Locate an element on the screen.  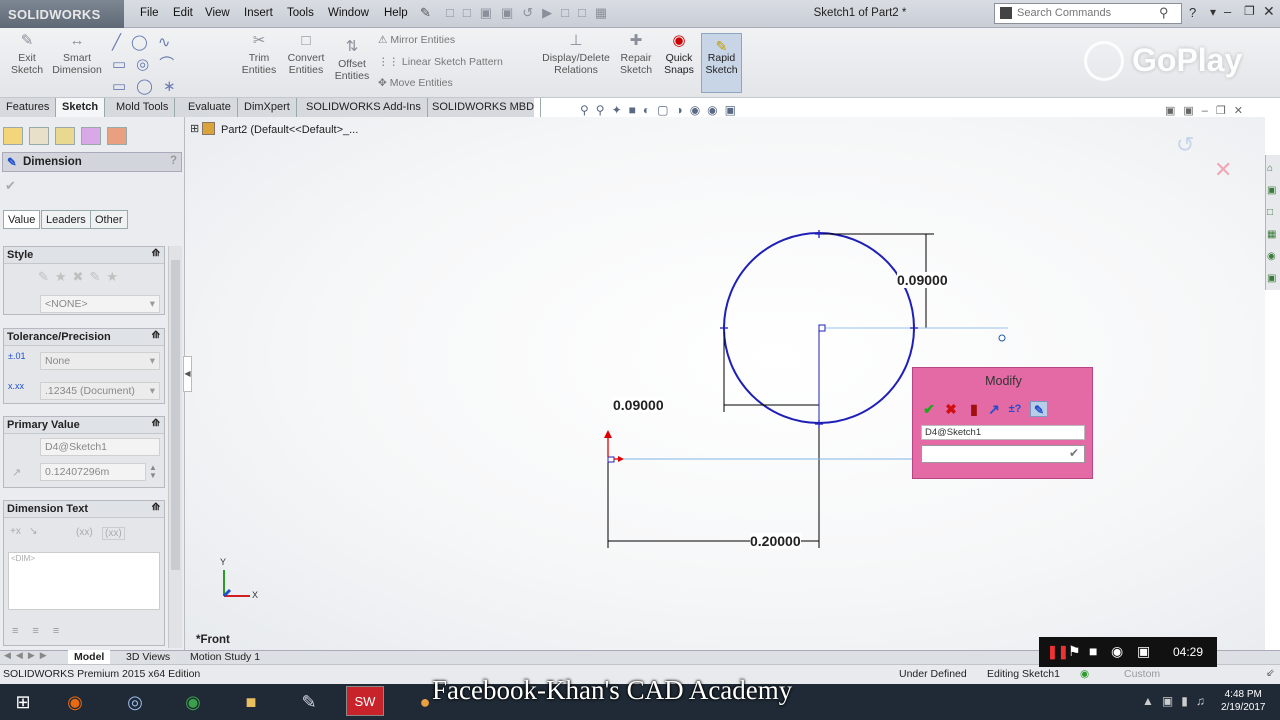
view-orientation-label: *Front is located at coordinates (213, 640).